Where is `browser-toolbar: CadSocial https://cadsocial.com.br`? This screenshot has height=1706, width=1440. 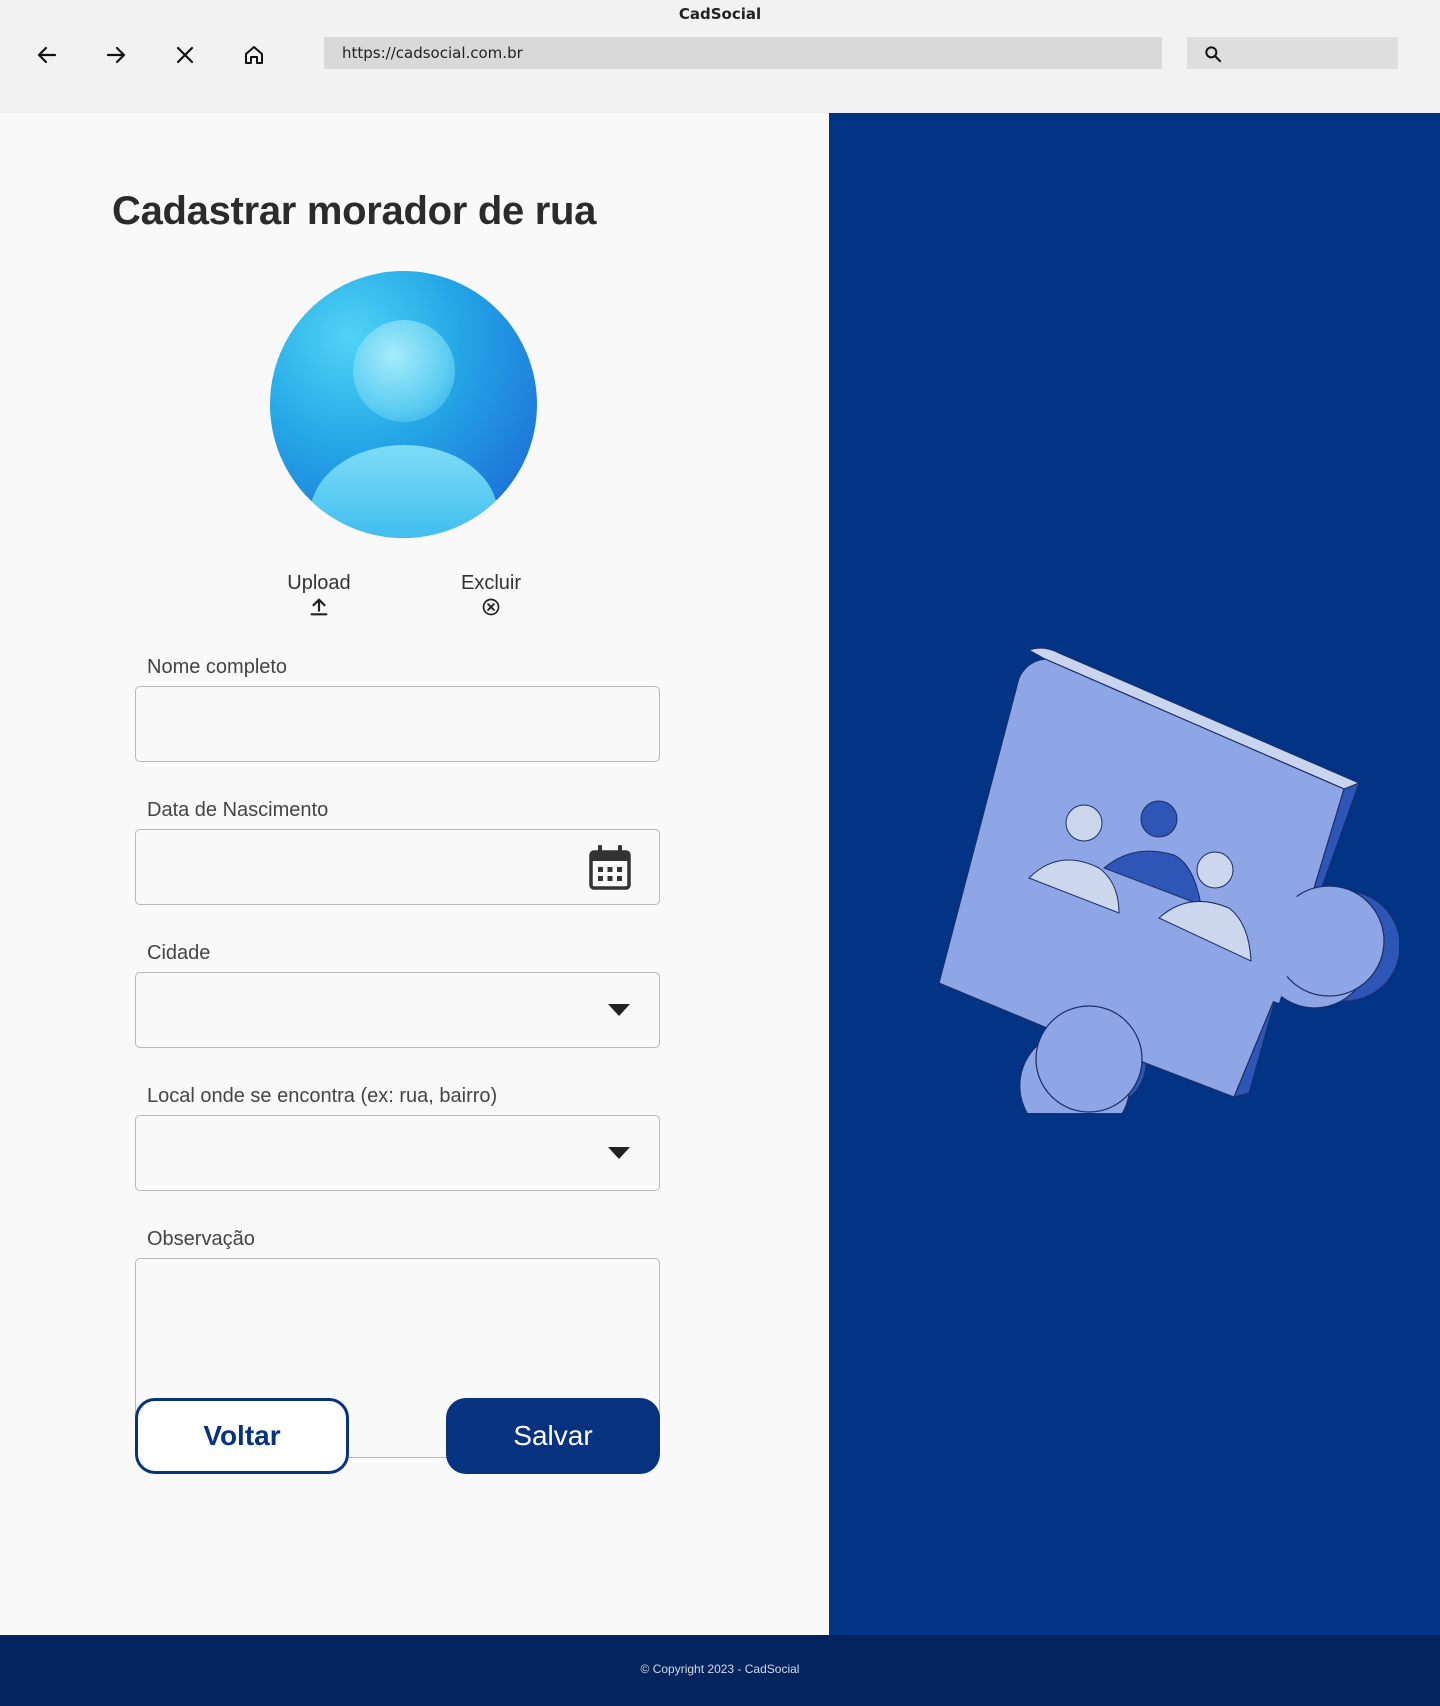 browser-toolbar: CadSocial https://cadsocial.com.br is located at coordinates (720, 56).